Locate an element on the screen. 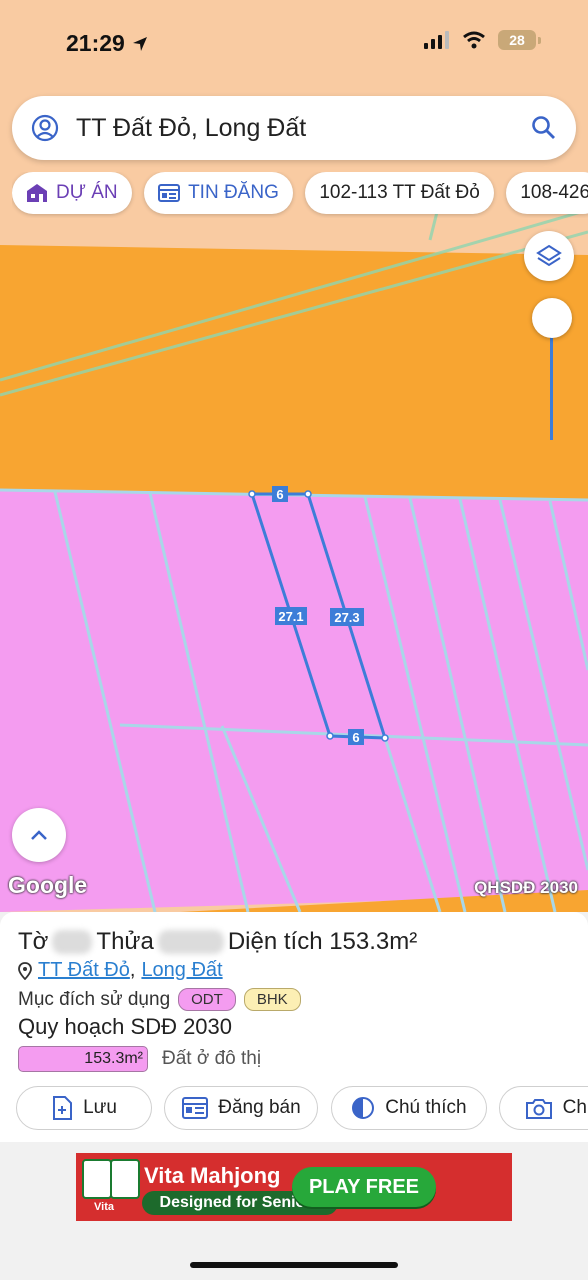  ad-title: Vita Mahjong is located at coordinates (212, 1175).